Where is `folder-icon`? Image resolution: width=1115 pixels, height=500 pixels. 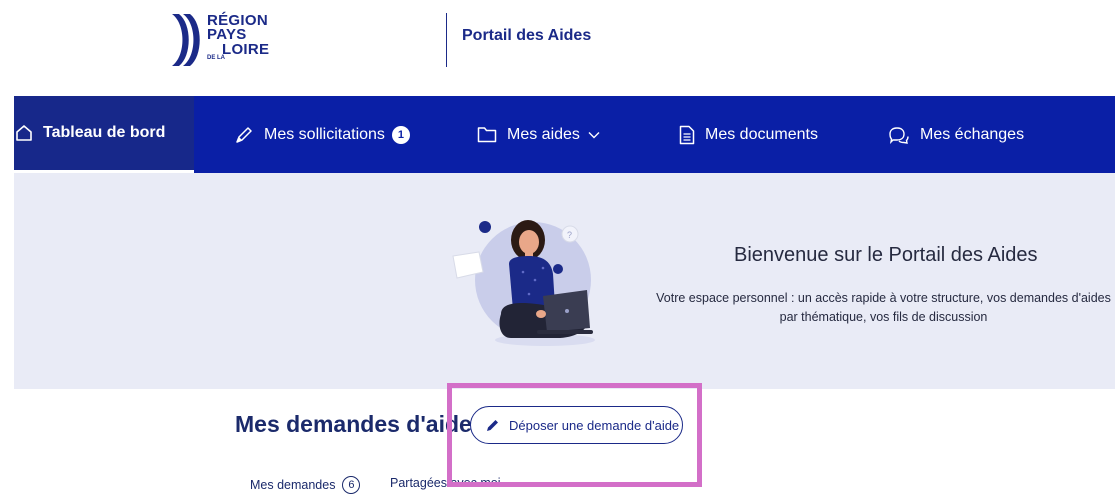
folder-icon is located at coordinates (487, 135).